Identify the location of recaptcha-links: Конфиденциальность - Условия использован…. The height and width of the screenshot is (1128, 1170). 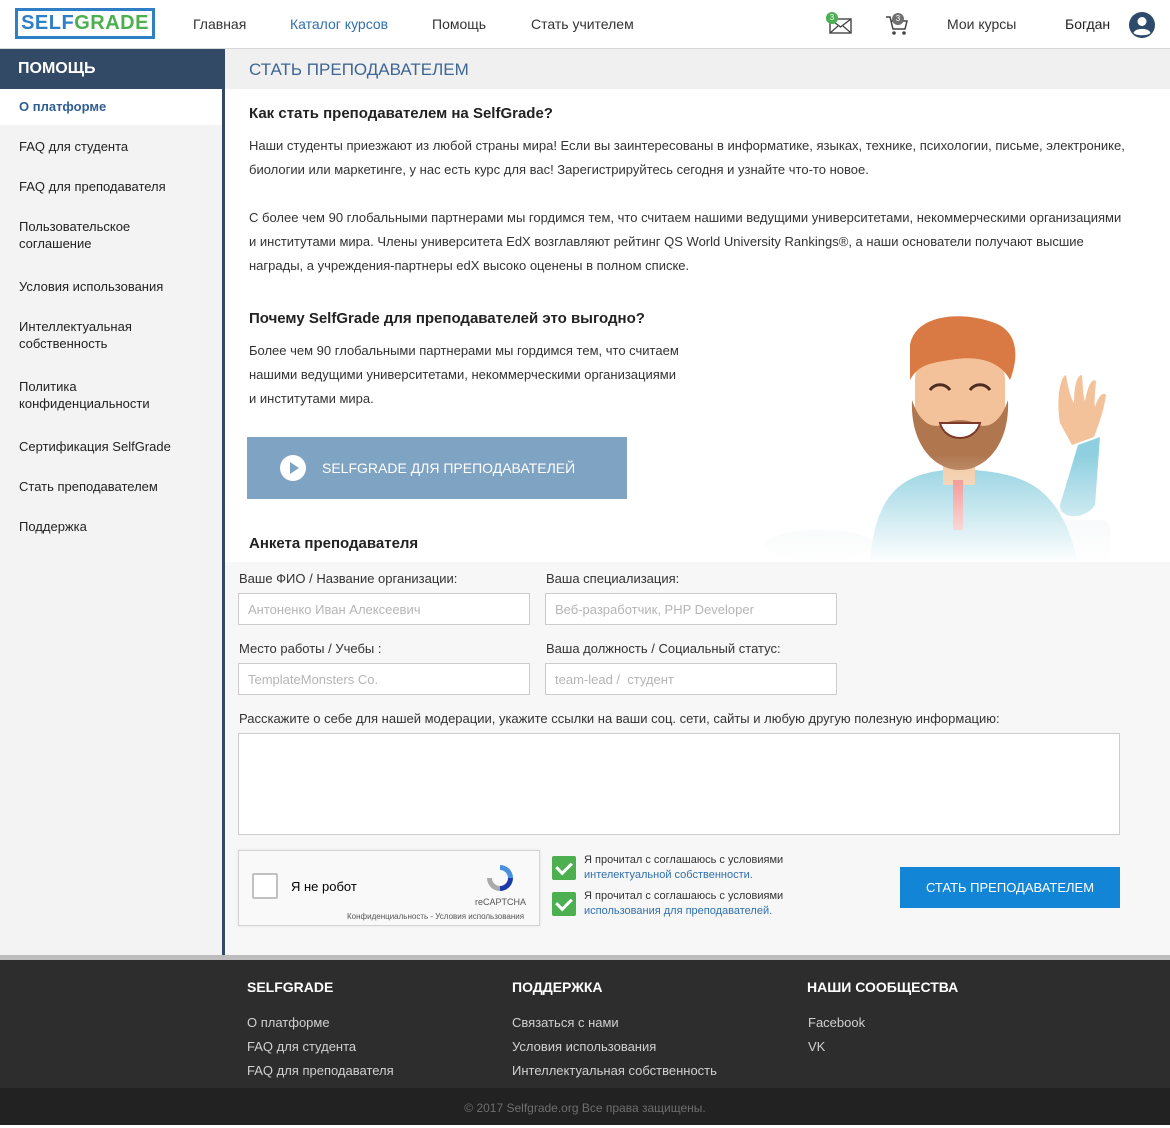
(435, 916).